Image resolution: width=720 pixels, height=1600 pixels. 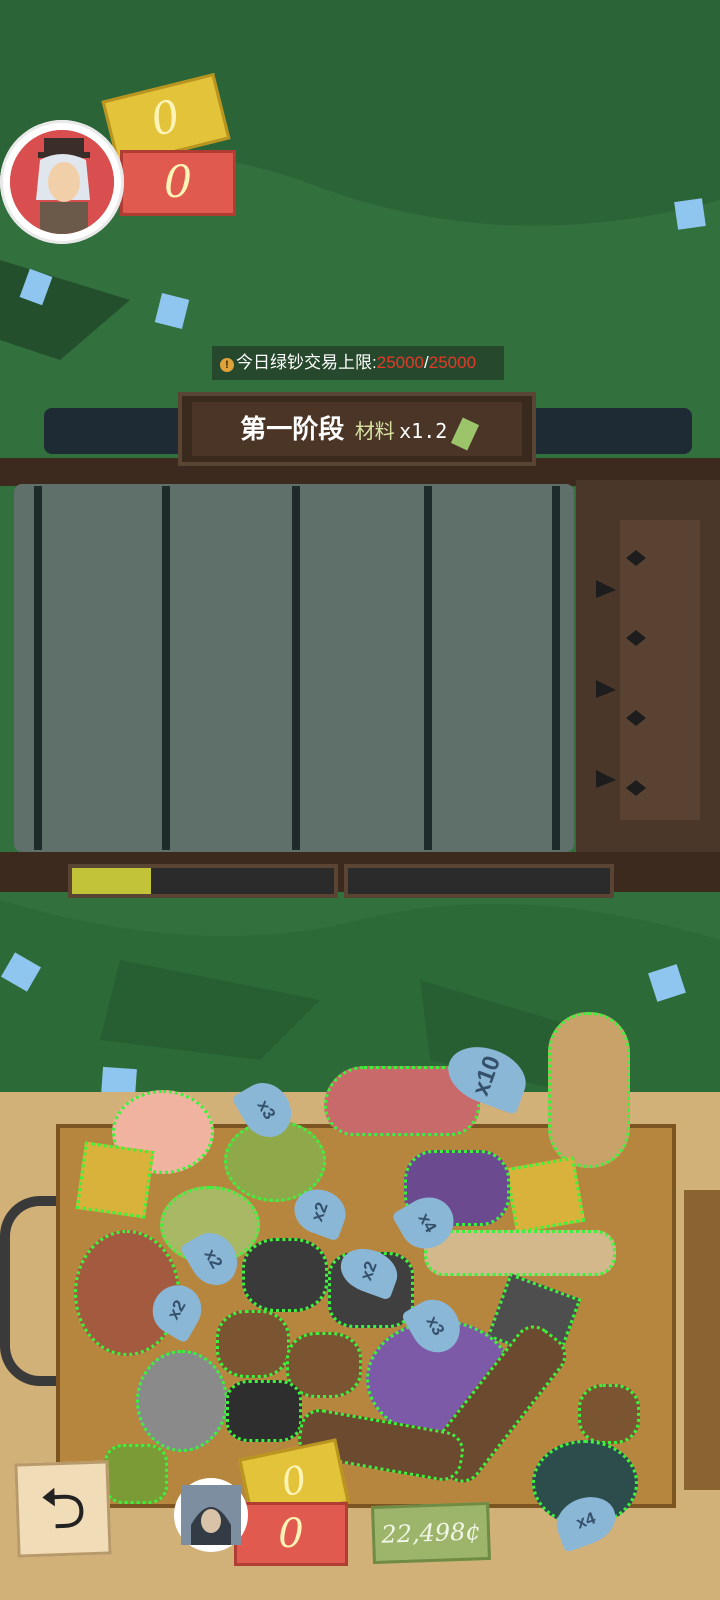 I want to click on red-score-badge: 0, so click(x=178, y=183).